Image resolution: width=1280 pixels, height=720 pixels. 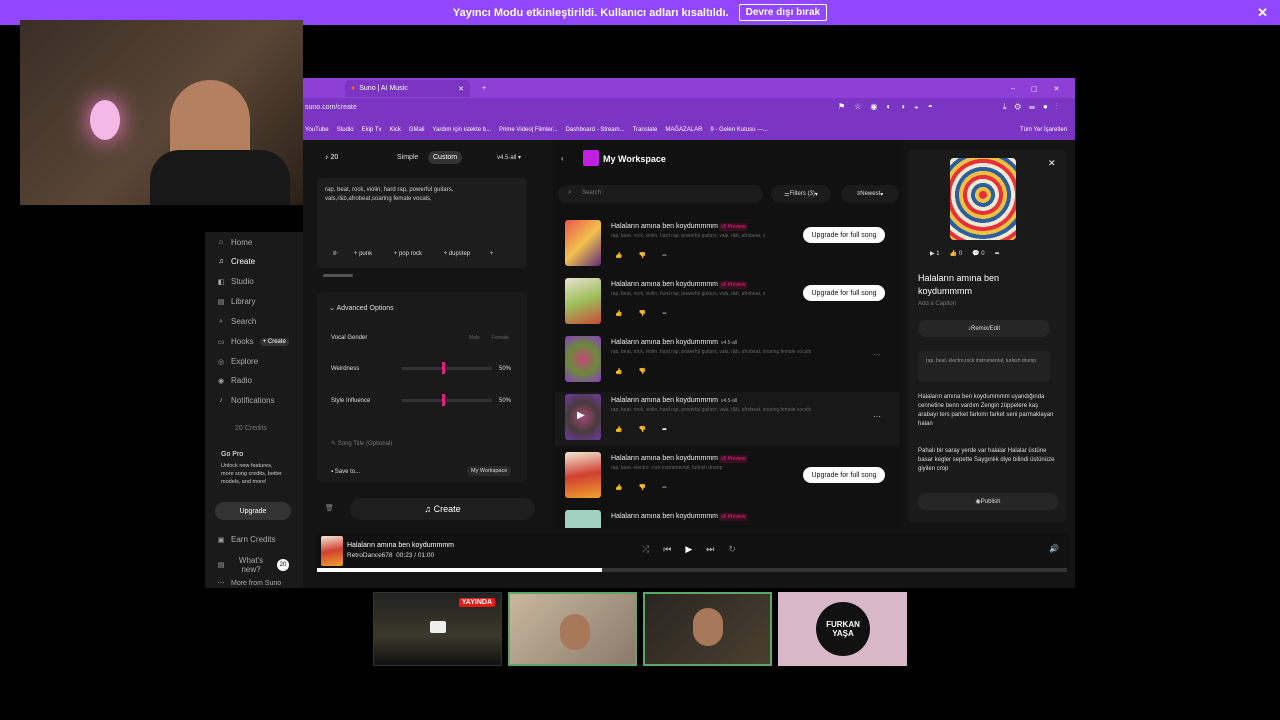 What do you see at coordinates (660, 194) in the screenshot?
I see `search-input: ⌕ Search` at bounding box center [660, 194].